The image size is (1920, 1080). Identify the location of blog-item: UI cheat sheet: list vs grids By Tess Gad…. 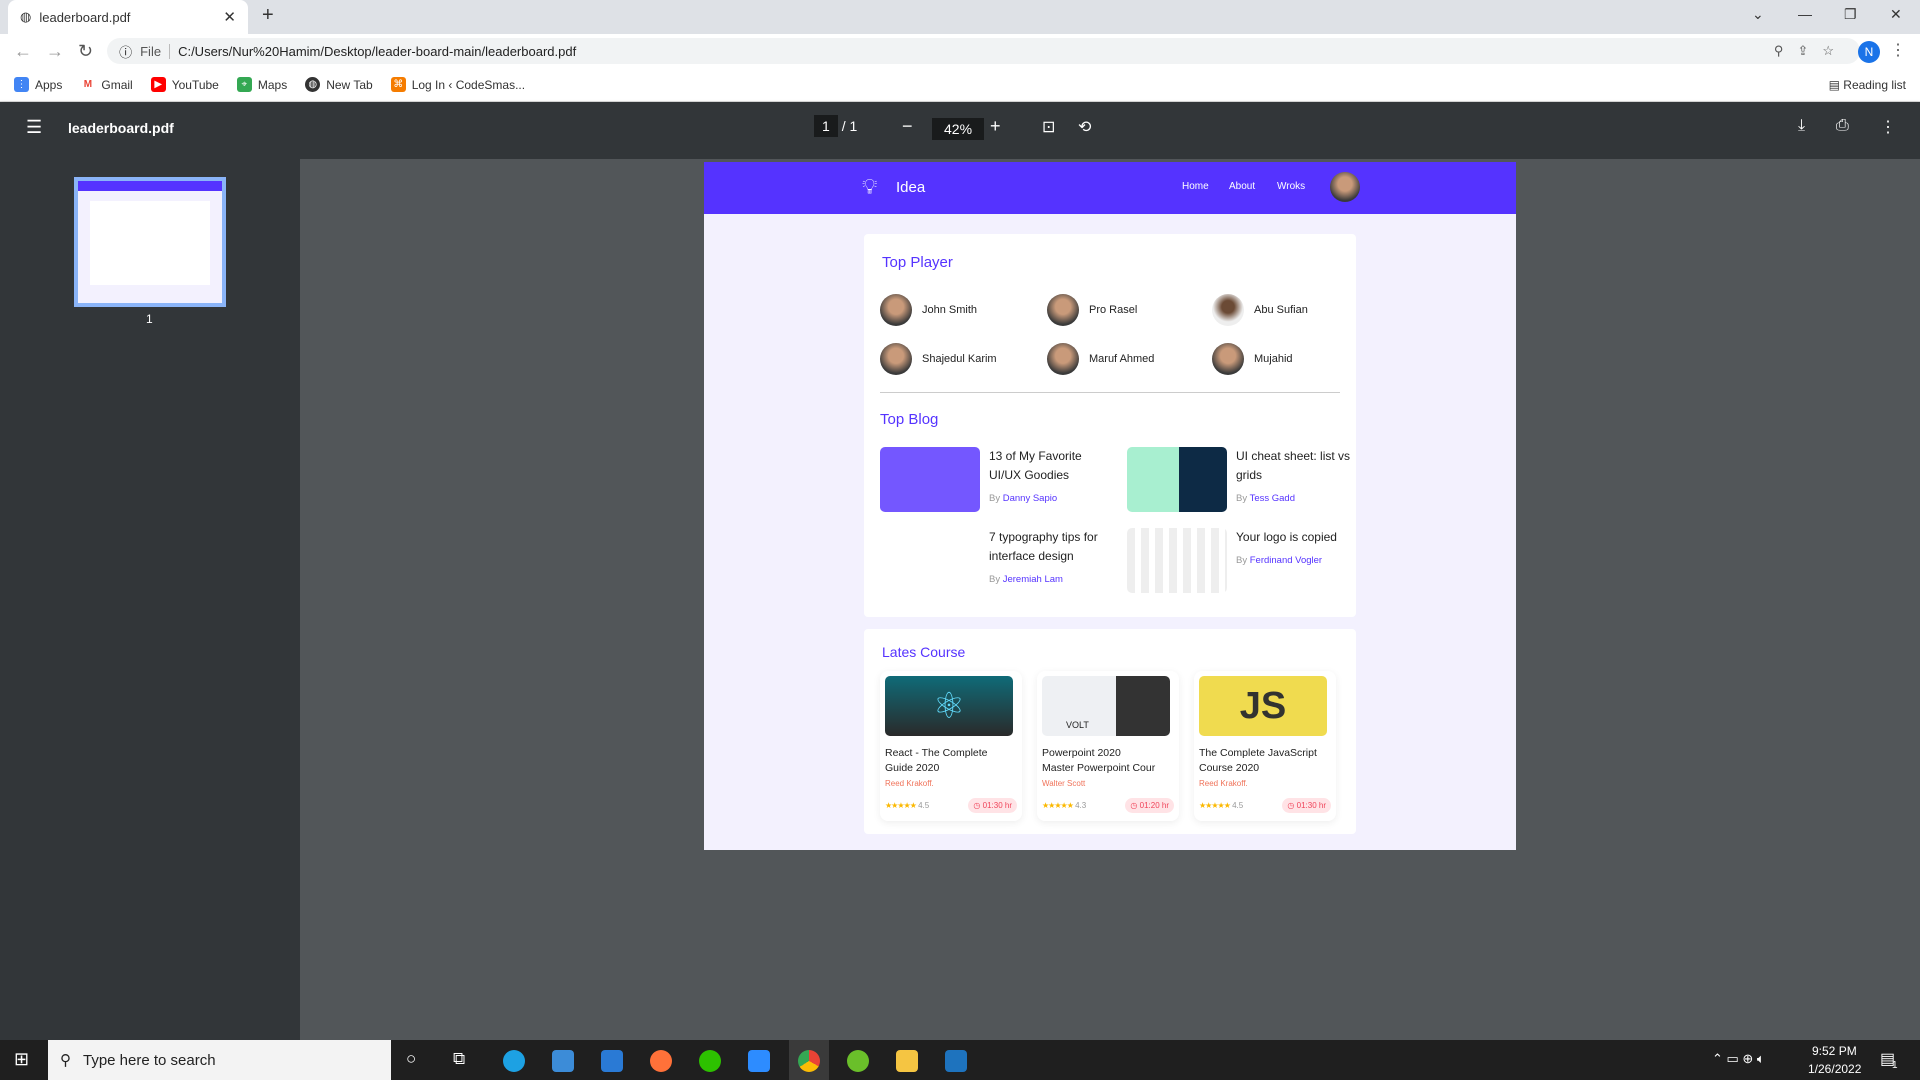
(1240, 479).